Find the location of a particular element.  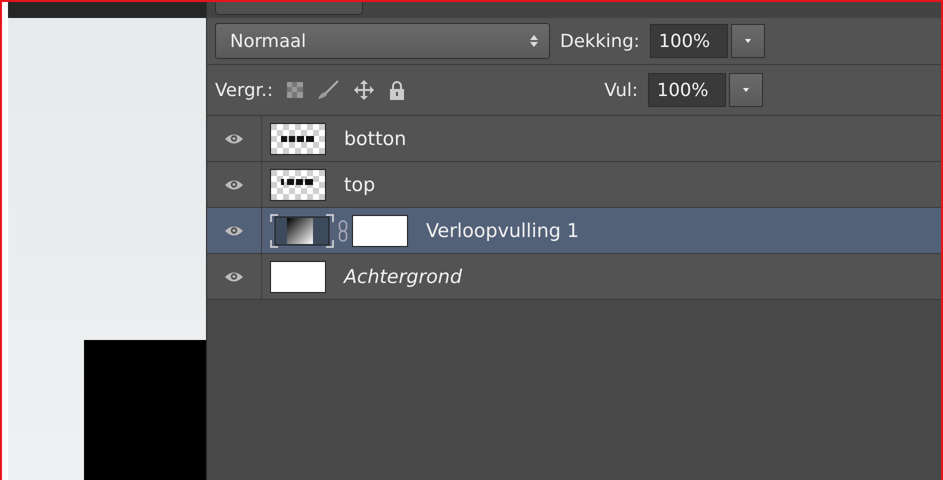

gradient-thumbnail is located at coordinates (302, 231).